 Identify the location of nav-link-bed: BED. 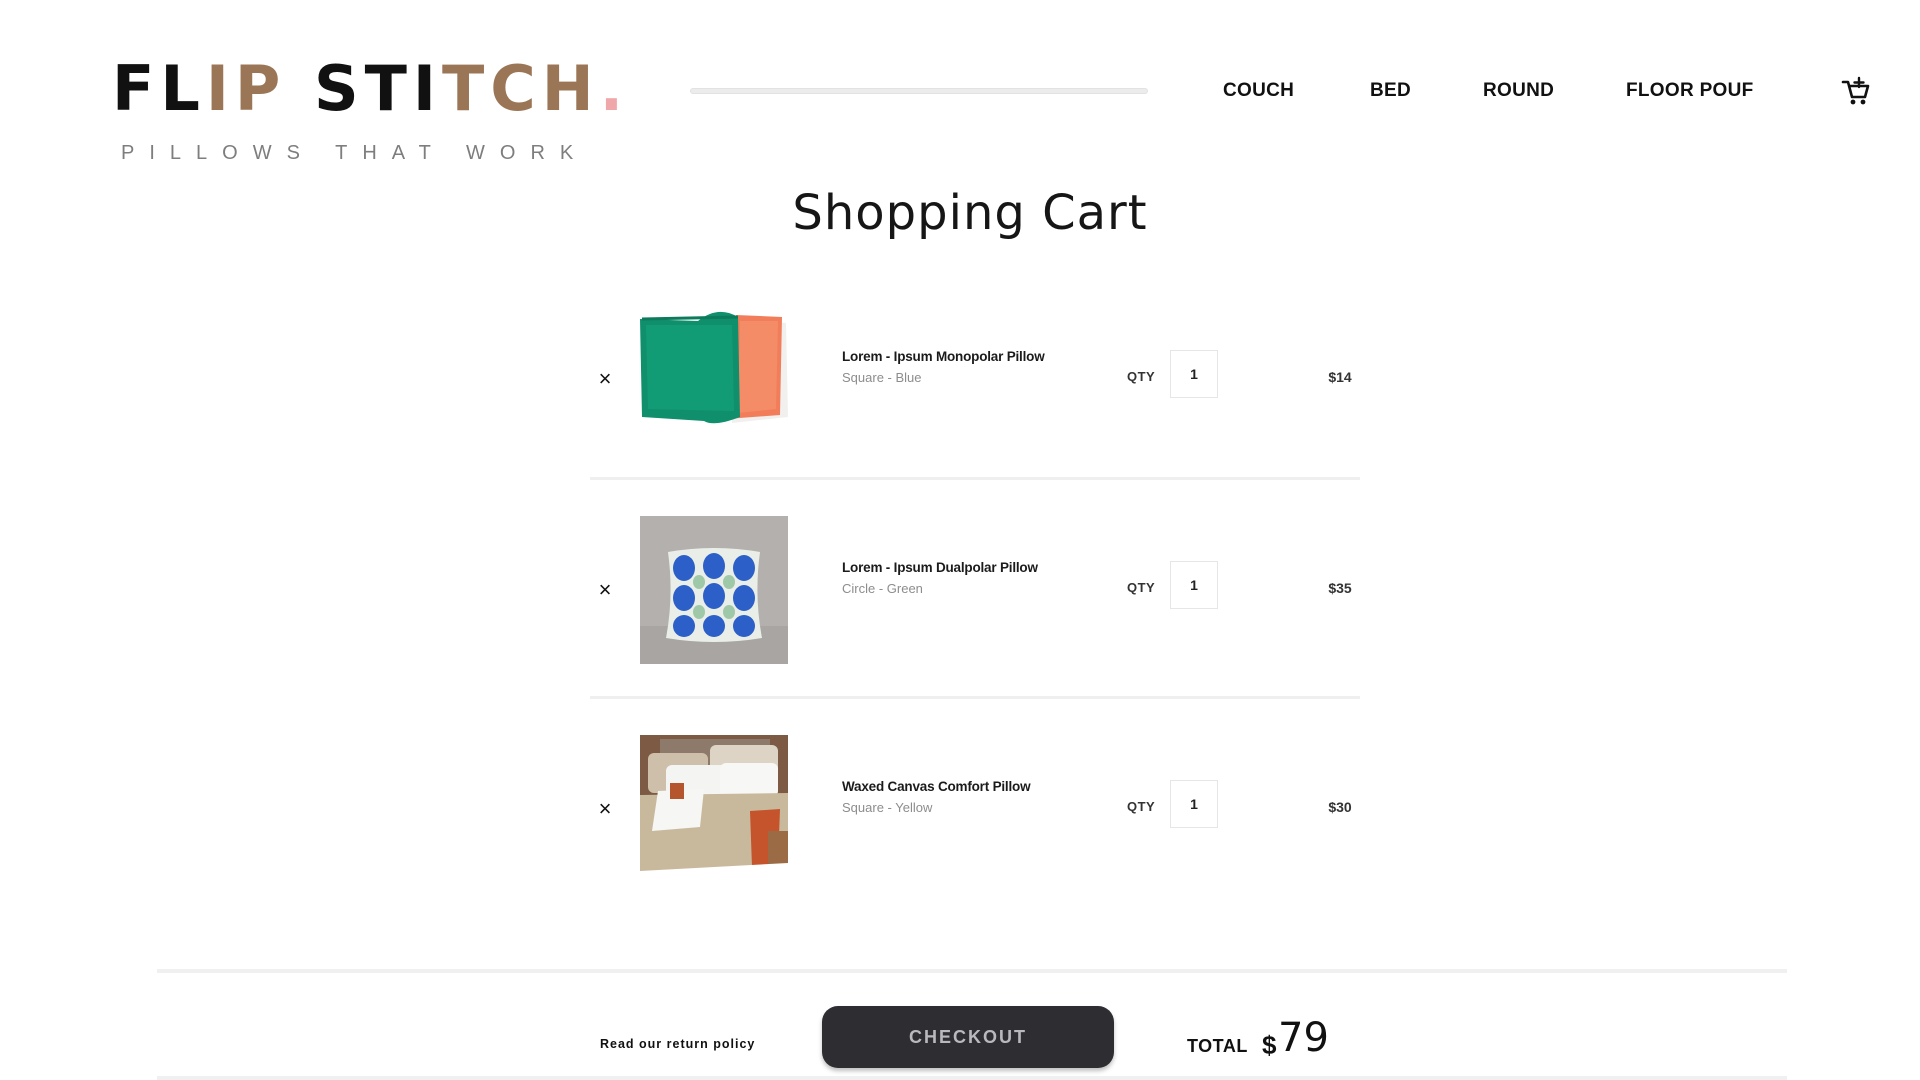
(1390, 91).